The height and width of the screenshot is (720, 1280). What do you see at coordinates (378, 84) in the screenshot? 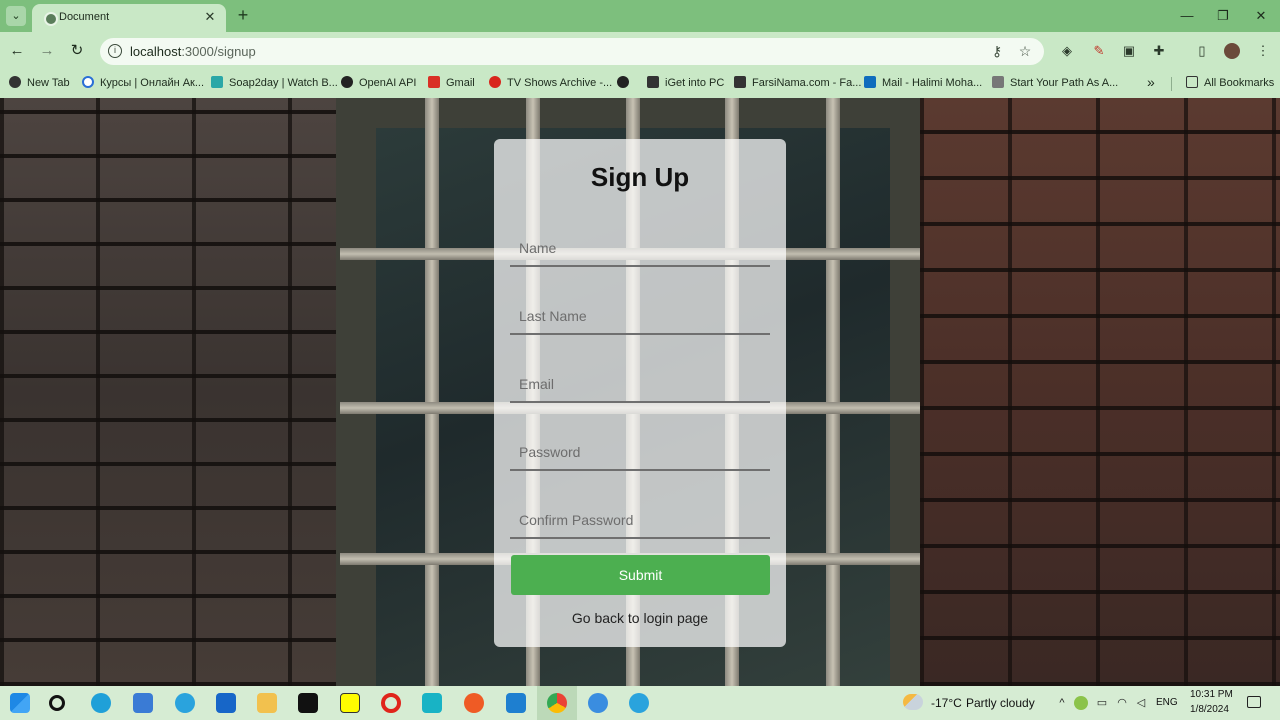
I see `bookmark-openai: OpenAI API` at bounding box center [378, 84].